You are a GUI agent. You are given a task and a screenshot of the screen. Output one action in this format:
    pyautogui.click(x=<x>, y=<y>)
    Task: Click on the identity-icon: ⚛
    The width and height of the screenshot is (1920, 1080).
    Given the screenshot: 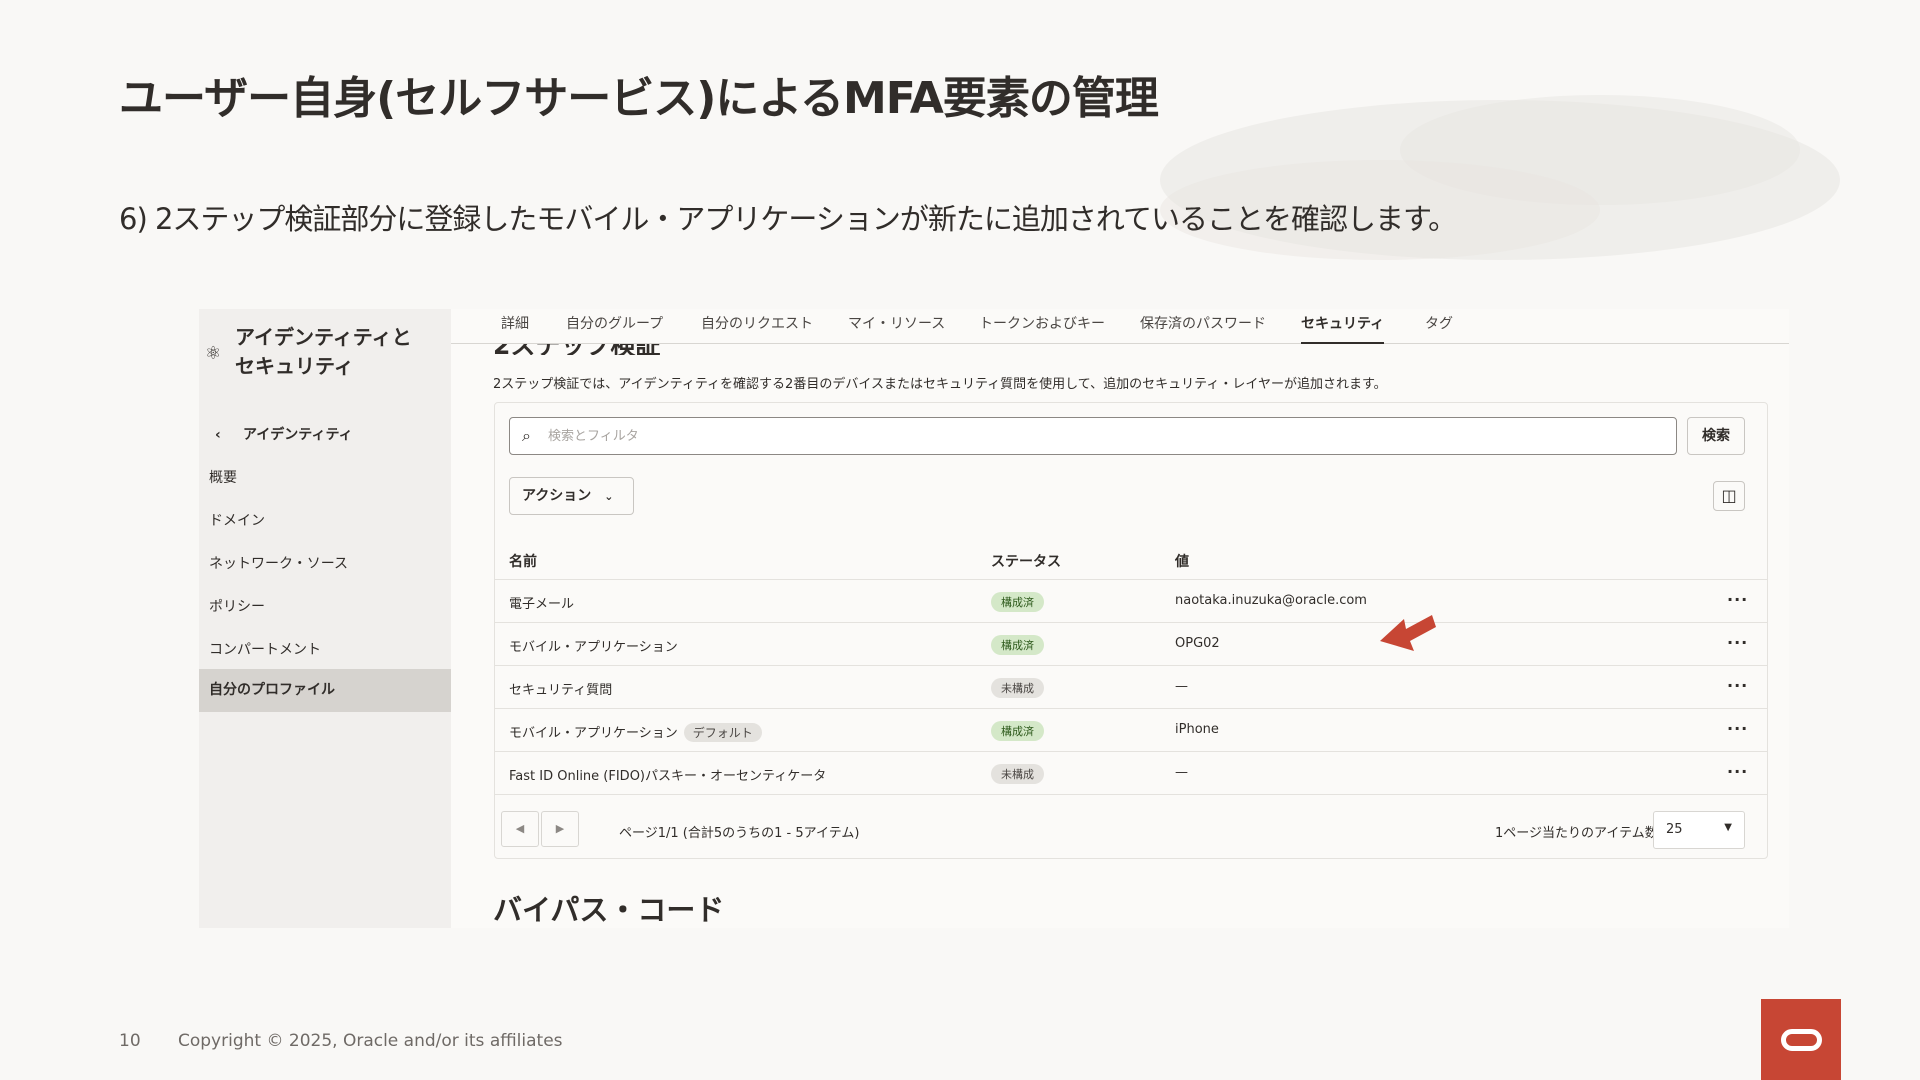 What is the action you would take?
    pyautogui.click(x=213, y=353)
    